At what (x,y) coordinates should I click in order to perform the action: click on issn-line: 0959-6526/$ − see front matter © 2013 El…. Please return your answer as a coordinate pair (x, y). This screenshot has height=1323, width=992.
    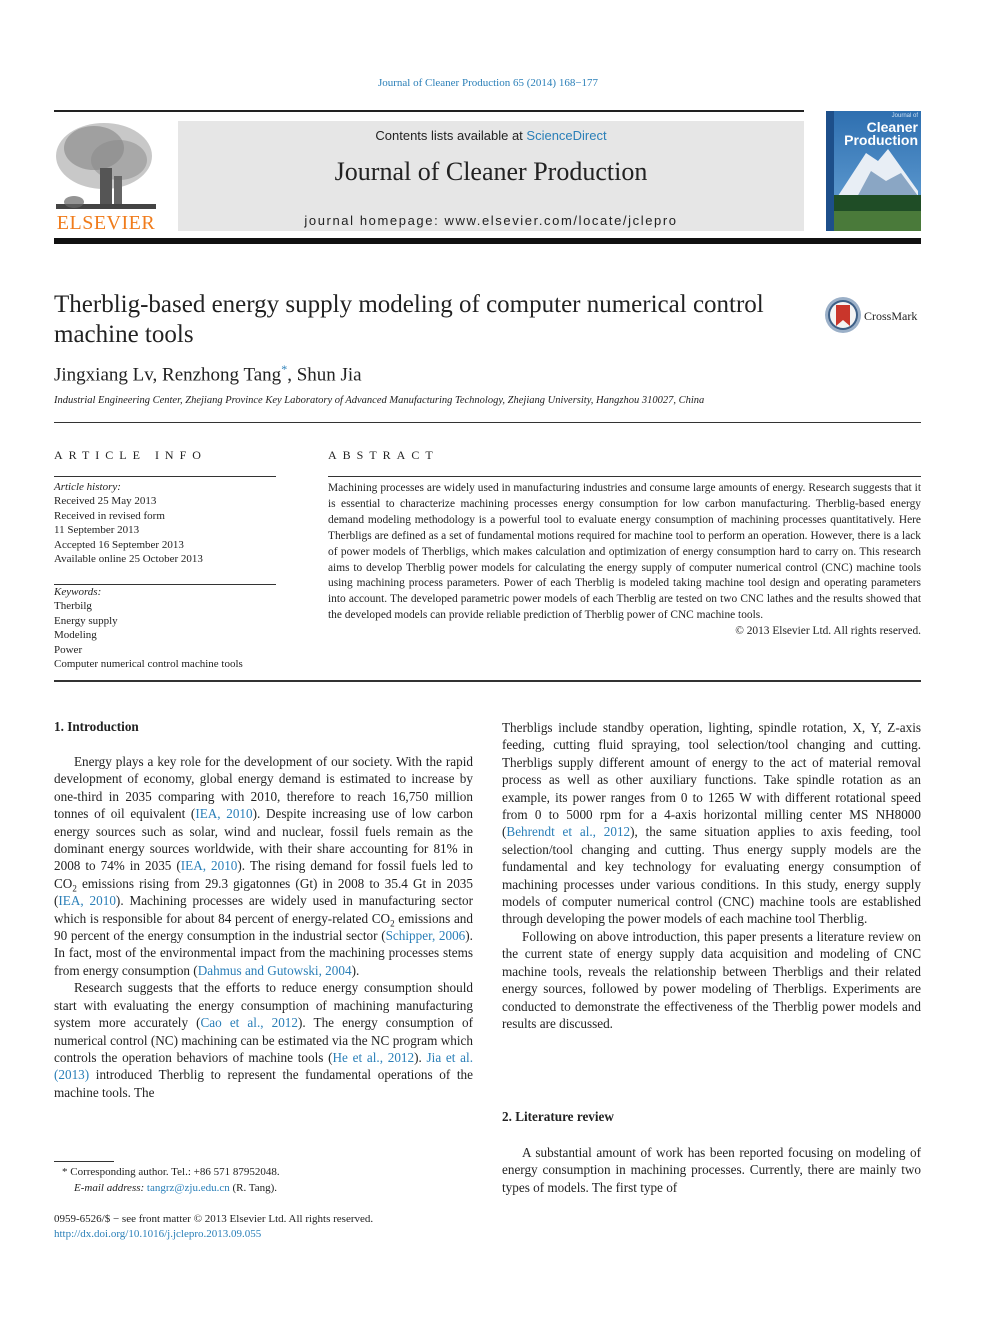
    Looking at the image, I should click on (214, 1219).